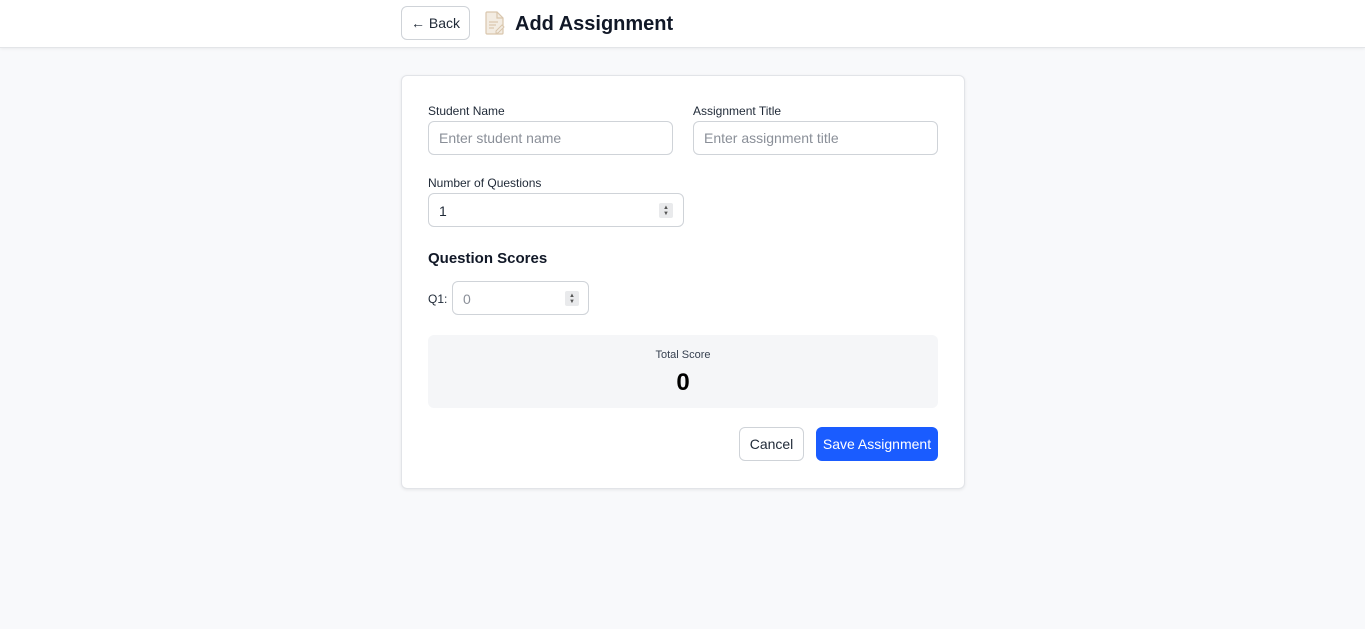 Image resolution: width=1365 pixels, height=629 pixels. I want to click on assignment-title-label: Assignment Title, so click(737, 111).